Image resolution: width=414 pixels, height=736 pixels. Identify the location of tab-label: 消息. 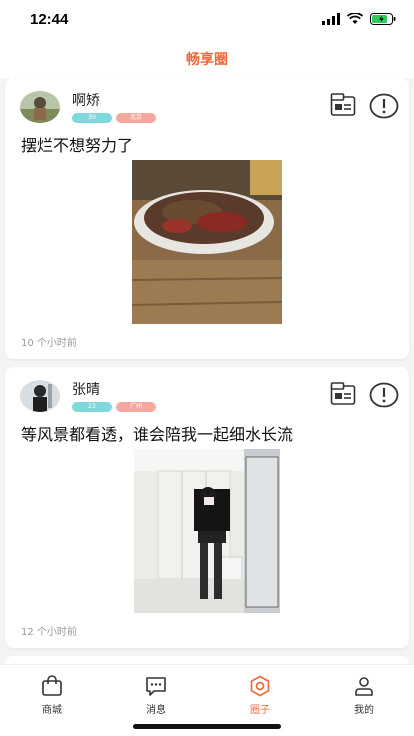
(156, 710).